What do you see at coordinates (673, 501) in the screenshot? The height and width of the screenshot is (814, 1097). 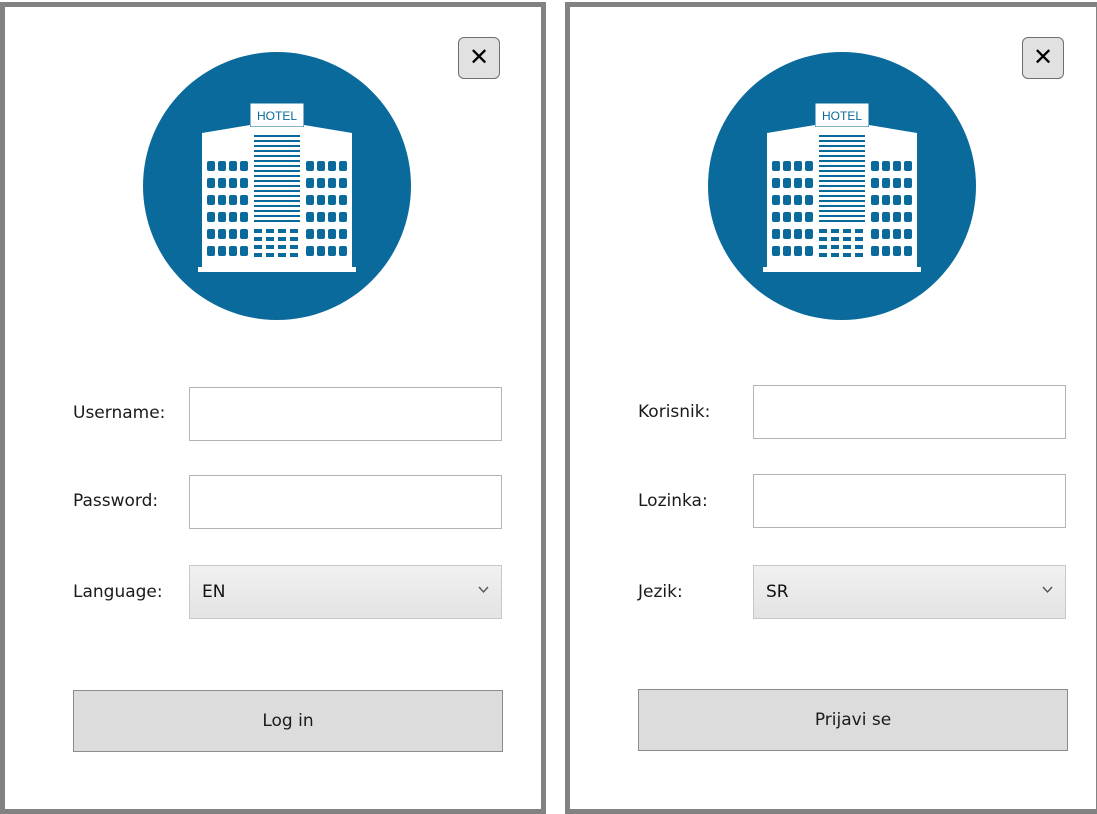 I see `password-label: Lozinka:` at bounding box center [673, 501].